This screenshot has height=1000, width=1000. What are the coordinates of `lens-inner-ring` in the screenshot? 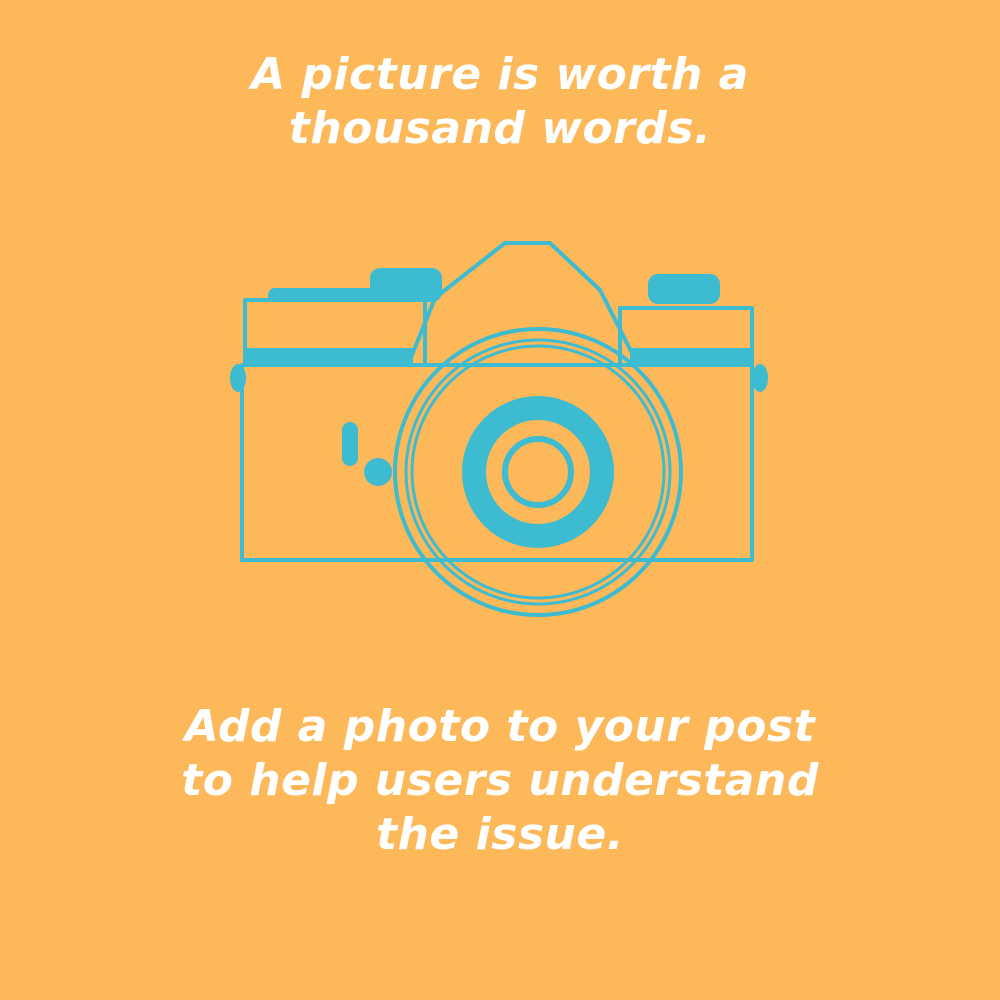 It's located at (538, 472).